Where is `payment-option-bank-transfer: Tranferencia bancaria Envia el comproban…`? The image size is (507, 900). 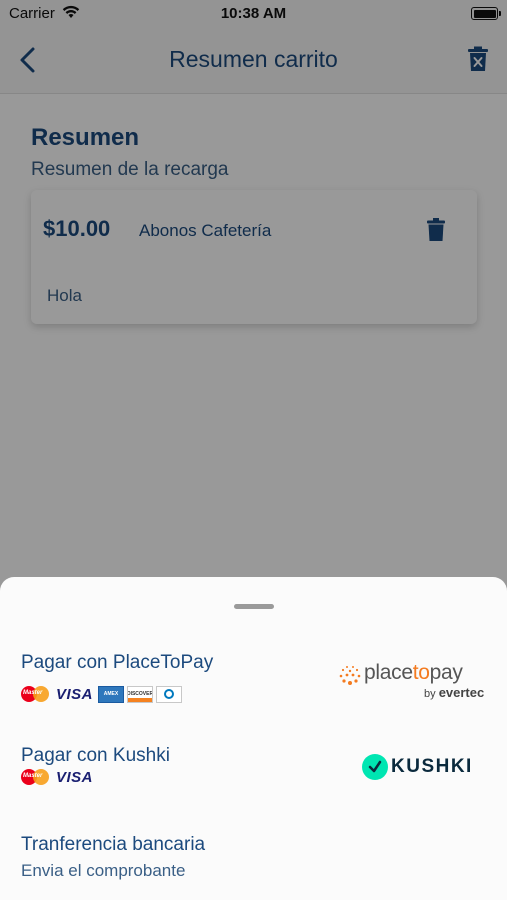
payment-option-bank-transfer: Tranferencia bancaria Envia el comproban… is located at coordinates (253, 858).